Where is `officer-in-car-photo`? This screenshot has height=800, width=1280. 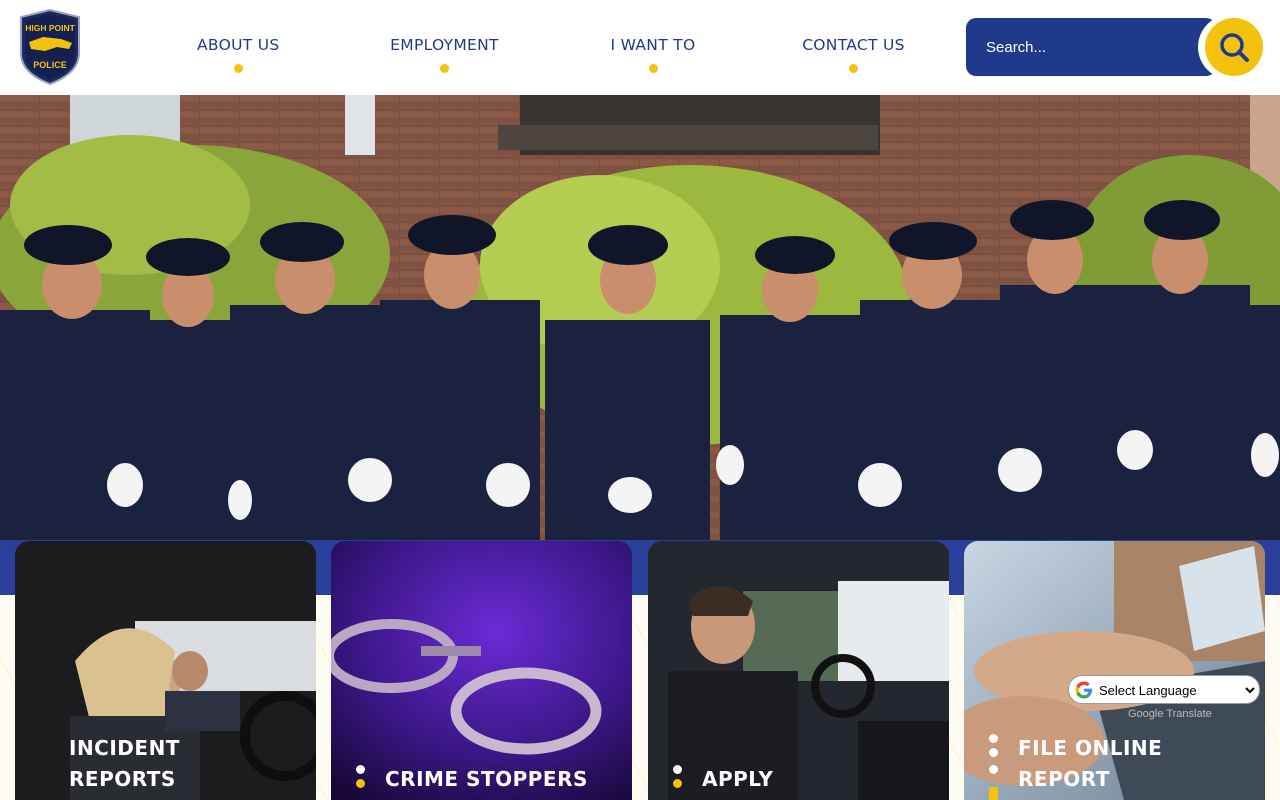
officer-in-car-photo is located at coordinates (798, 670).